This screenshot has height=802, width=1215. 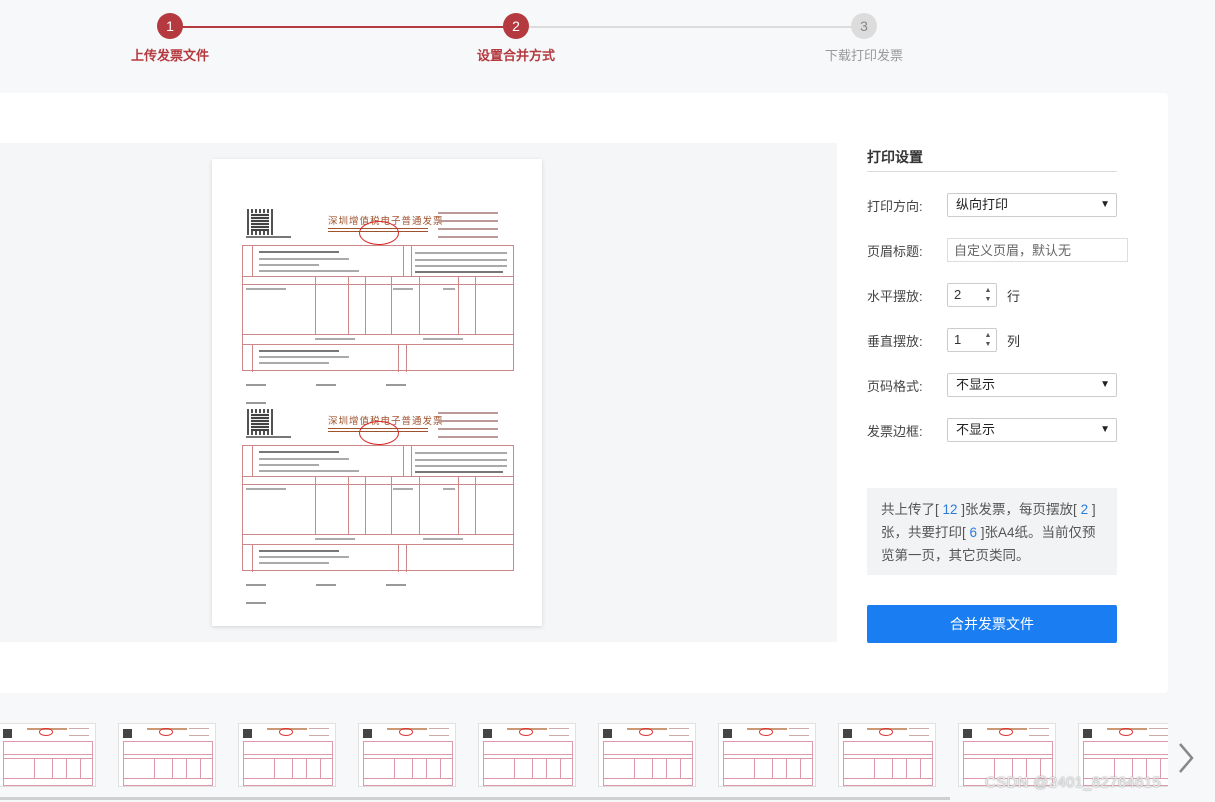 What do you see at coordinates (973, 532) in the screenshot?
I see `sheet-count: 6` at bounding box center [973, 532].